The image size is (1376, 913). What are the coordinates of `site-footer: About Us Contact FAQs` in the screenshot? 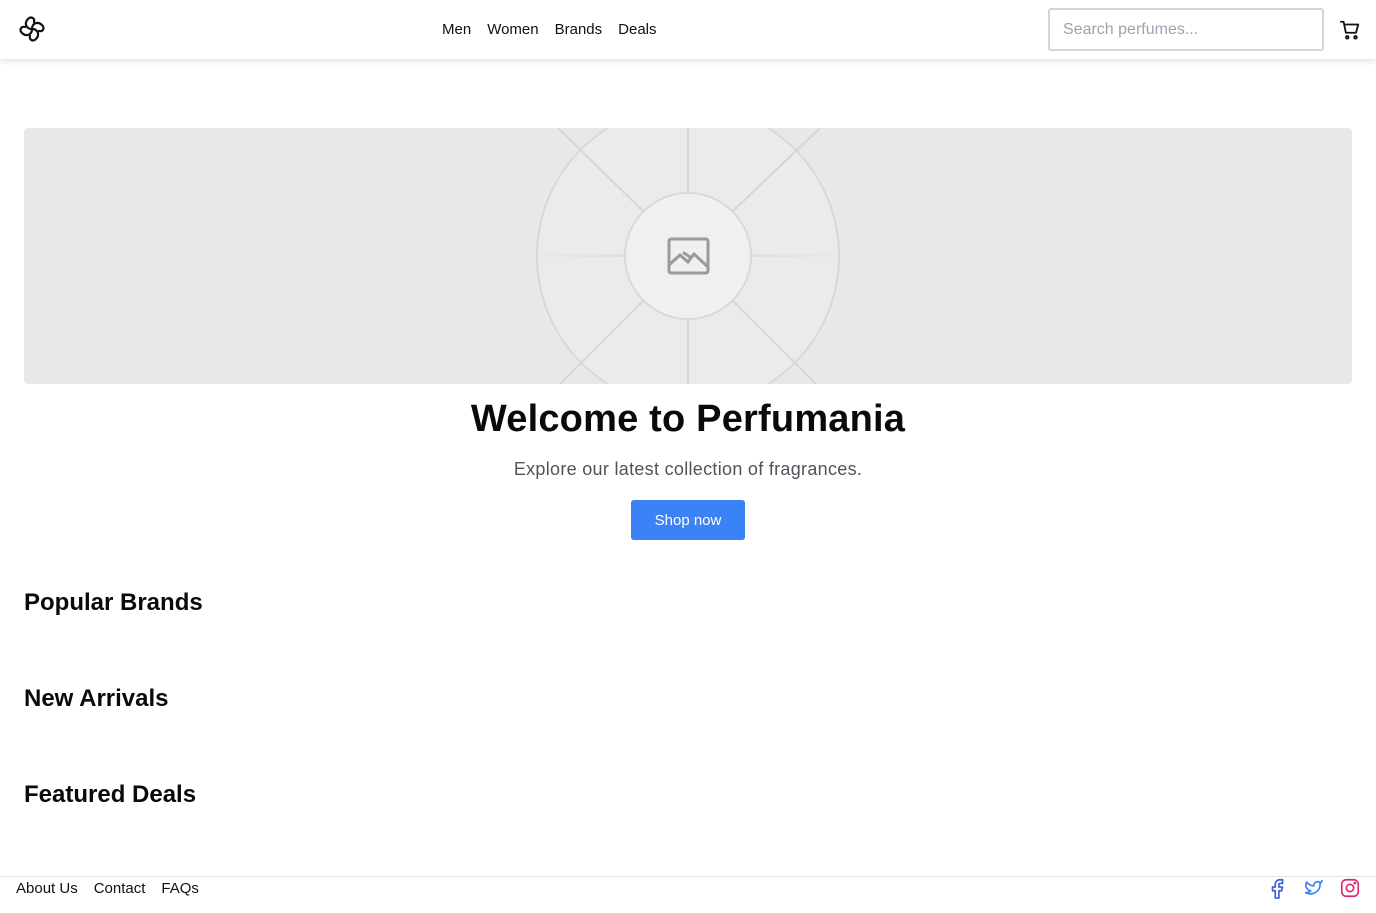 It's located at (688, 894).